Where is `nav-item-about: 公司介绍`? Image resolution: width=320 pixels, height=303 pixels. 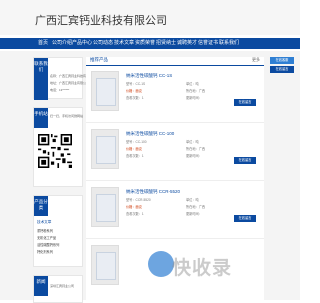
nav-item-about: 公司介绍 is located at coordinates (62, 43).